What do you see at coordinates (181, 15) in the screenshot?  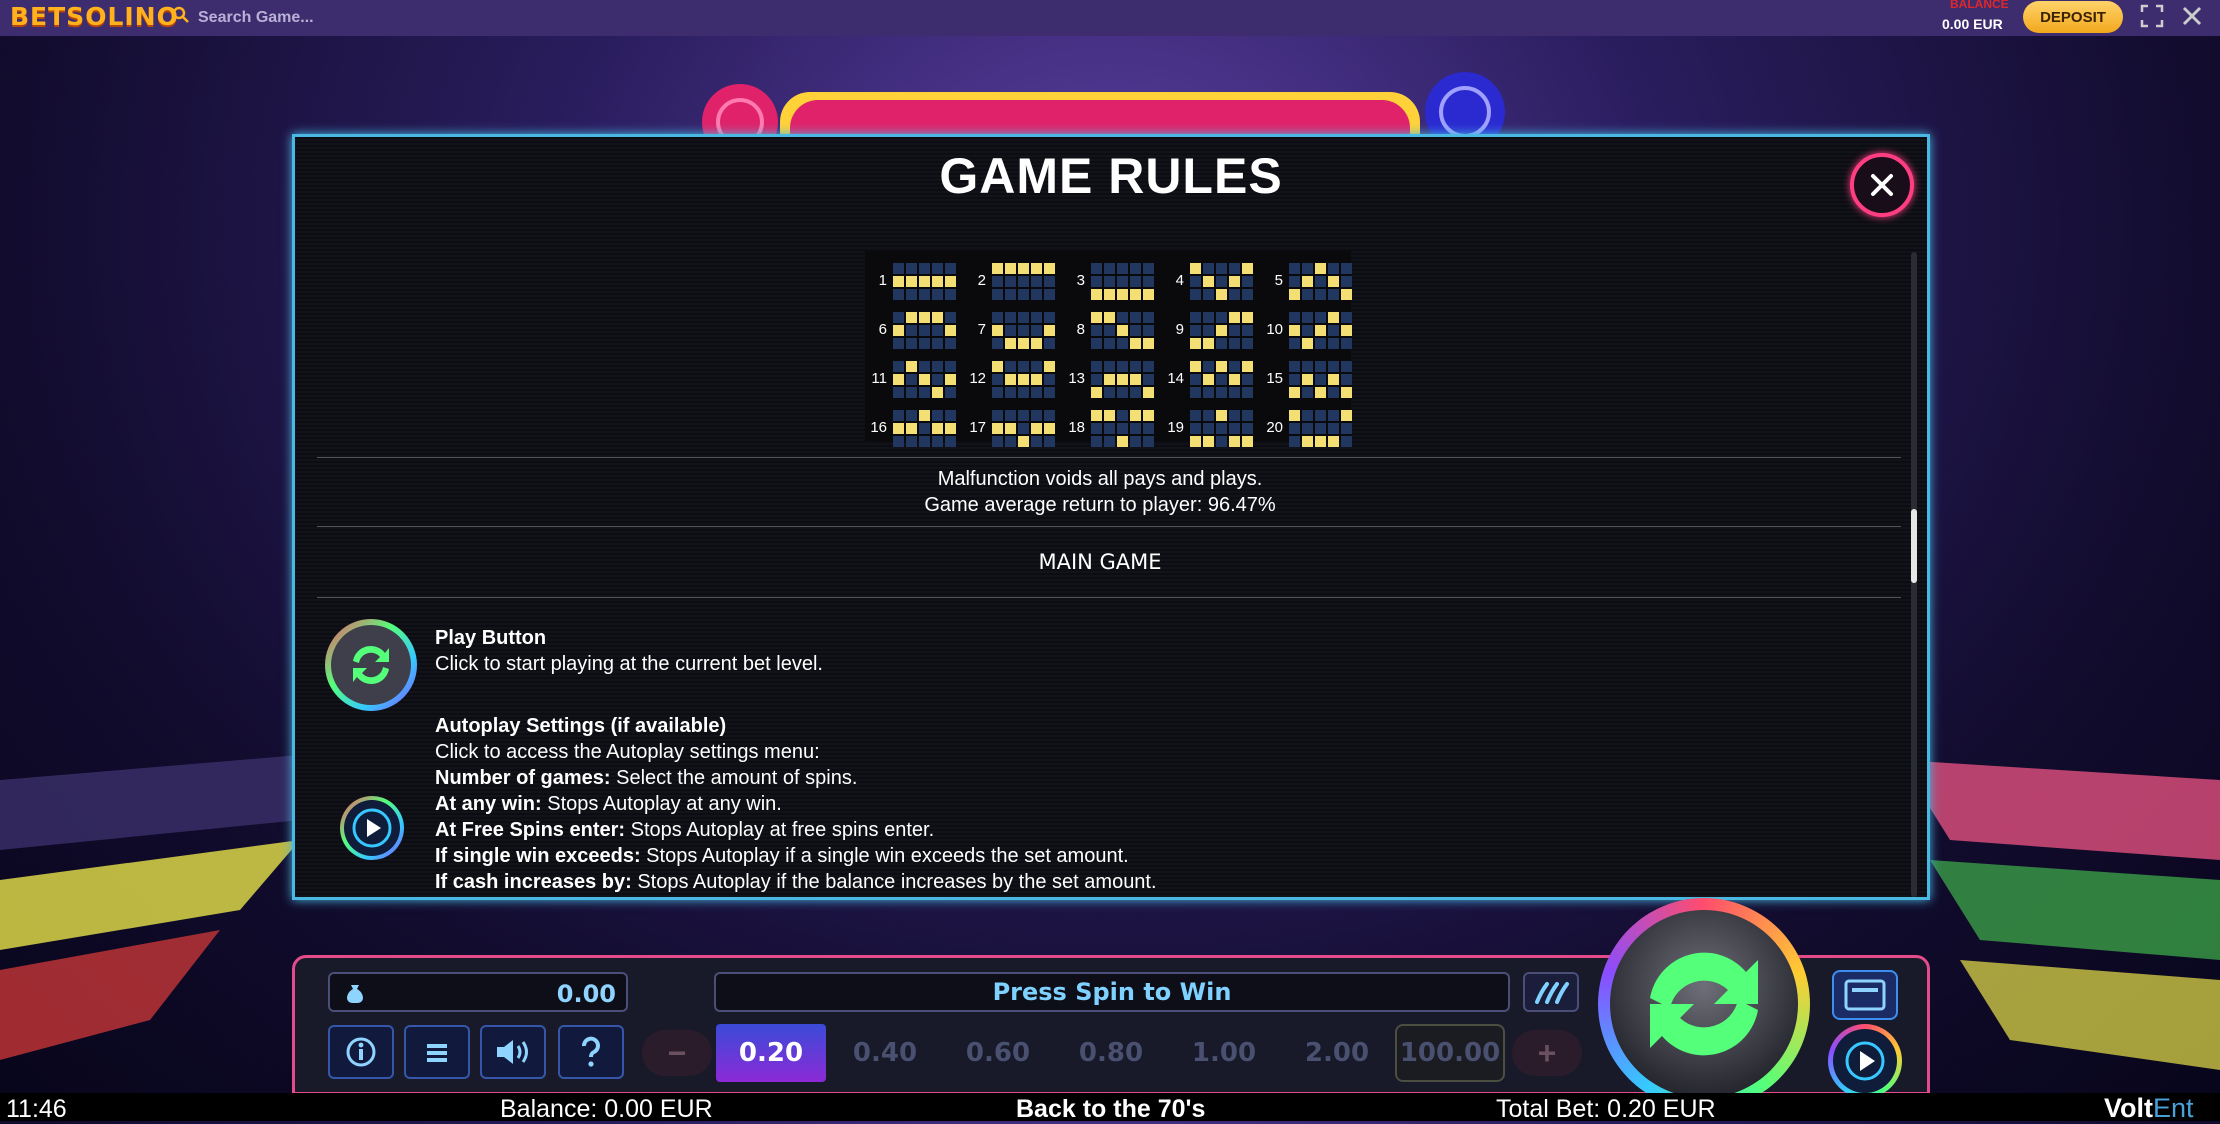 I see `search-icon` at bounding box center [181, 15].